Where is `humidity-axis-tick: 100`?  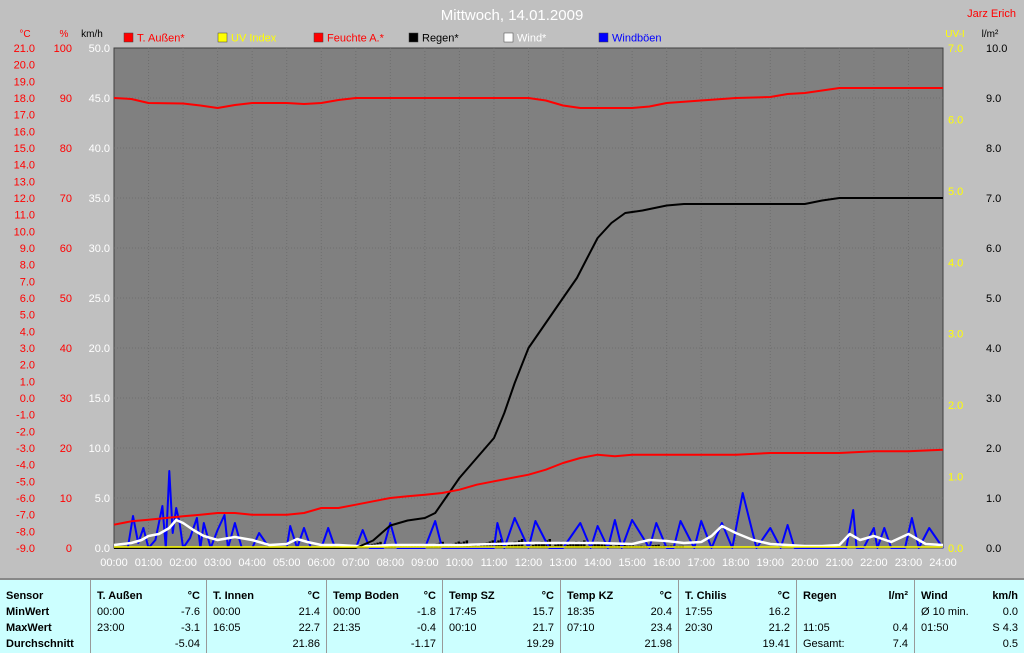
humidity-axis-tick: 100 is located at coordinates (63, 49).